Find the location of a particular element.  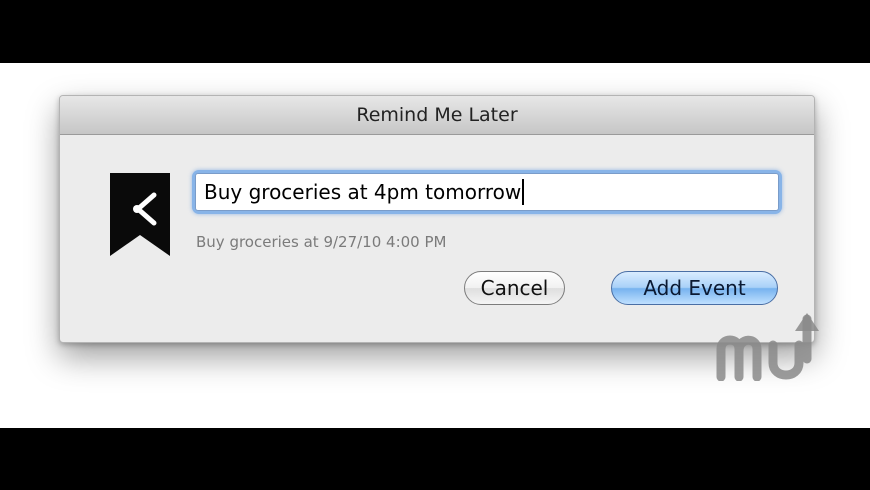

add-event-button: Add Event is located at coordinates (694, 288).